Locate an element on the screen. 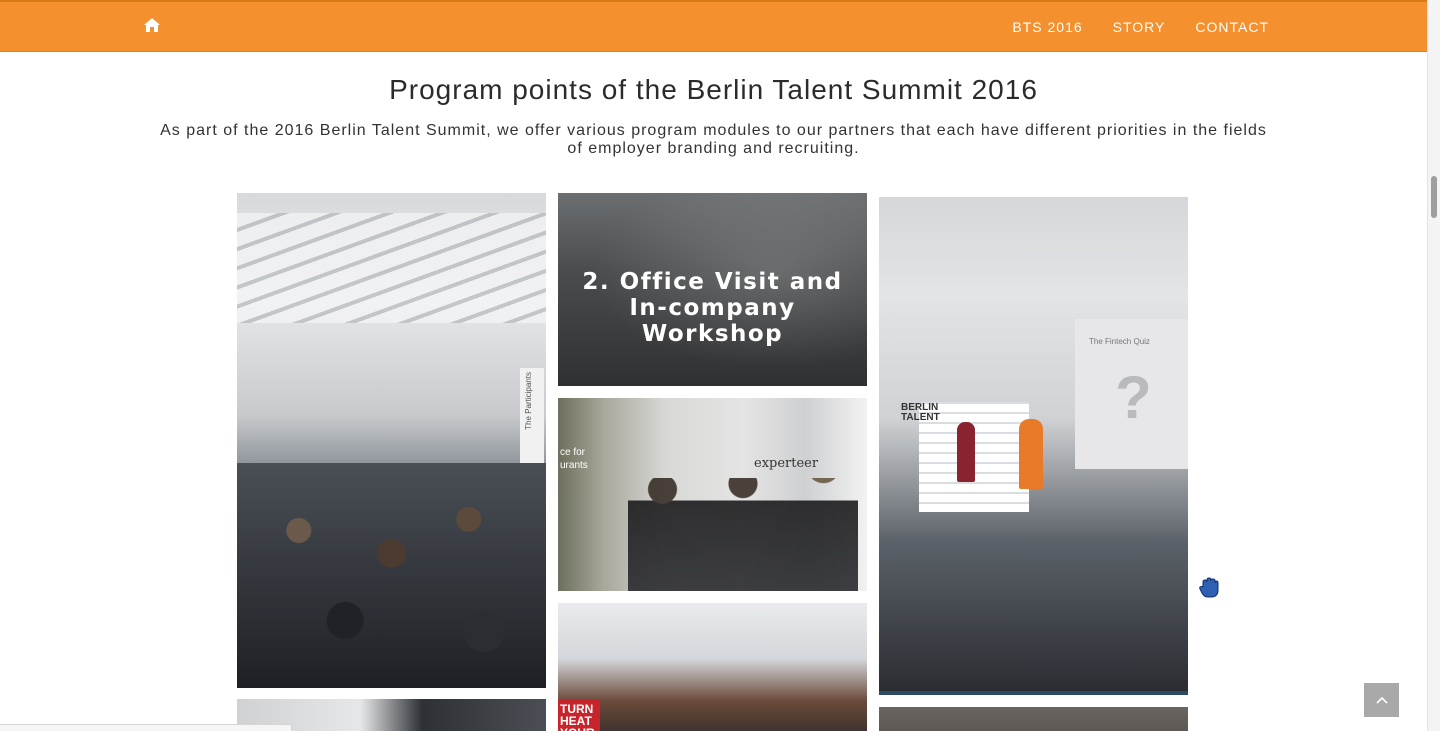 The height and width of the screenshot is (731, 1440). turn-heat-sign: TURN HEAT YOUR is located at coordinates (579, 715).